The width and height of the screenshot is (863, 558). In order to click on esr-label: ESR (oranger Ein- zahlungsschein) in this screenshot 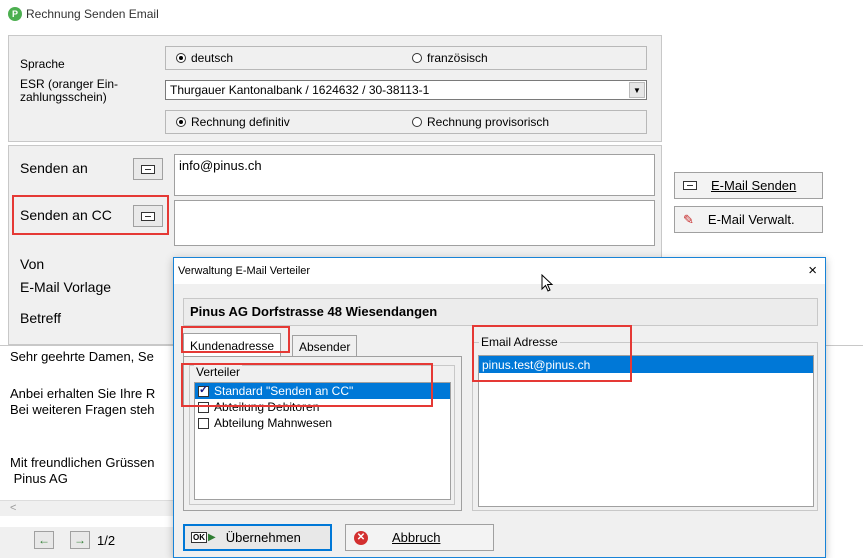, I will do `click(69, 91)`.